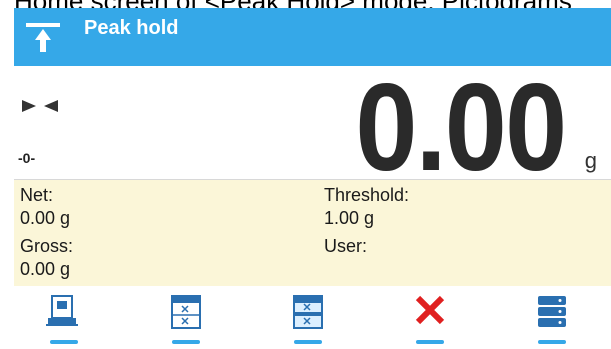 The width and height of the screenshot is (611, 349). What do you see at coordinates (430, 314) in the screenshot?
I see `close-x-icon` at bounding box center [430, 314].